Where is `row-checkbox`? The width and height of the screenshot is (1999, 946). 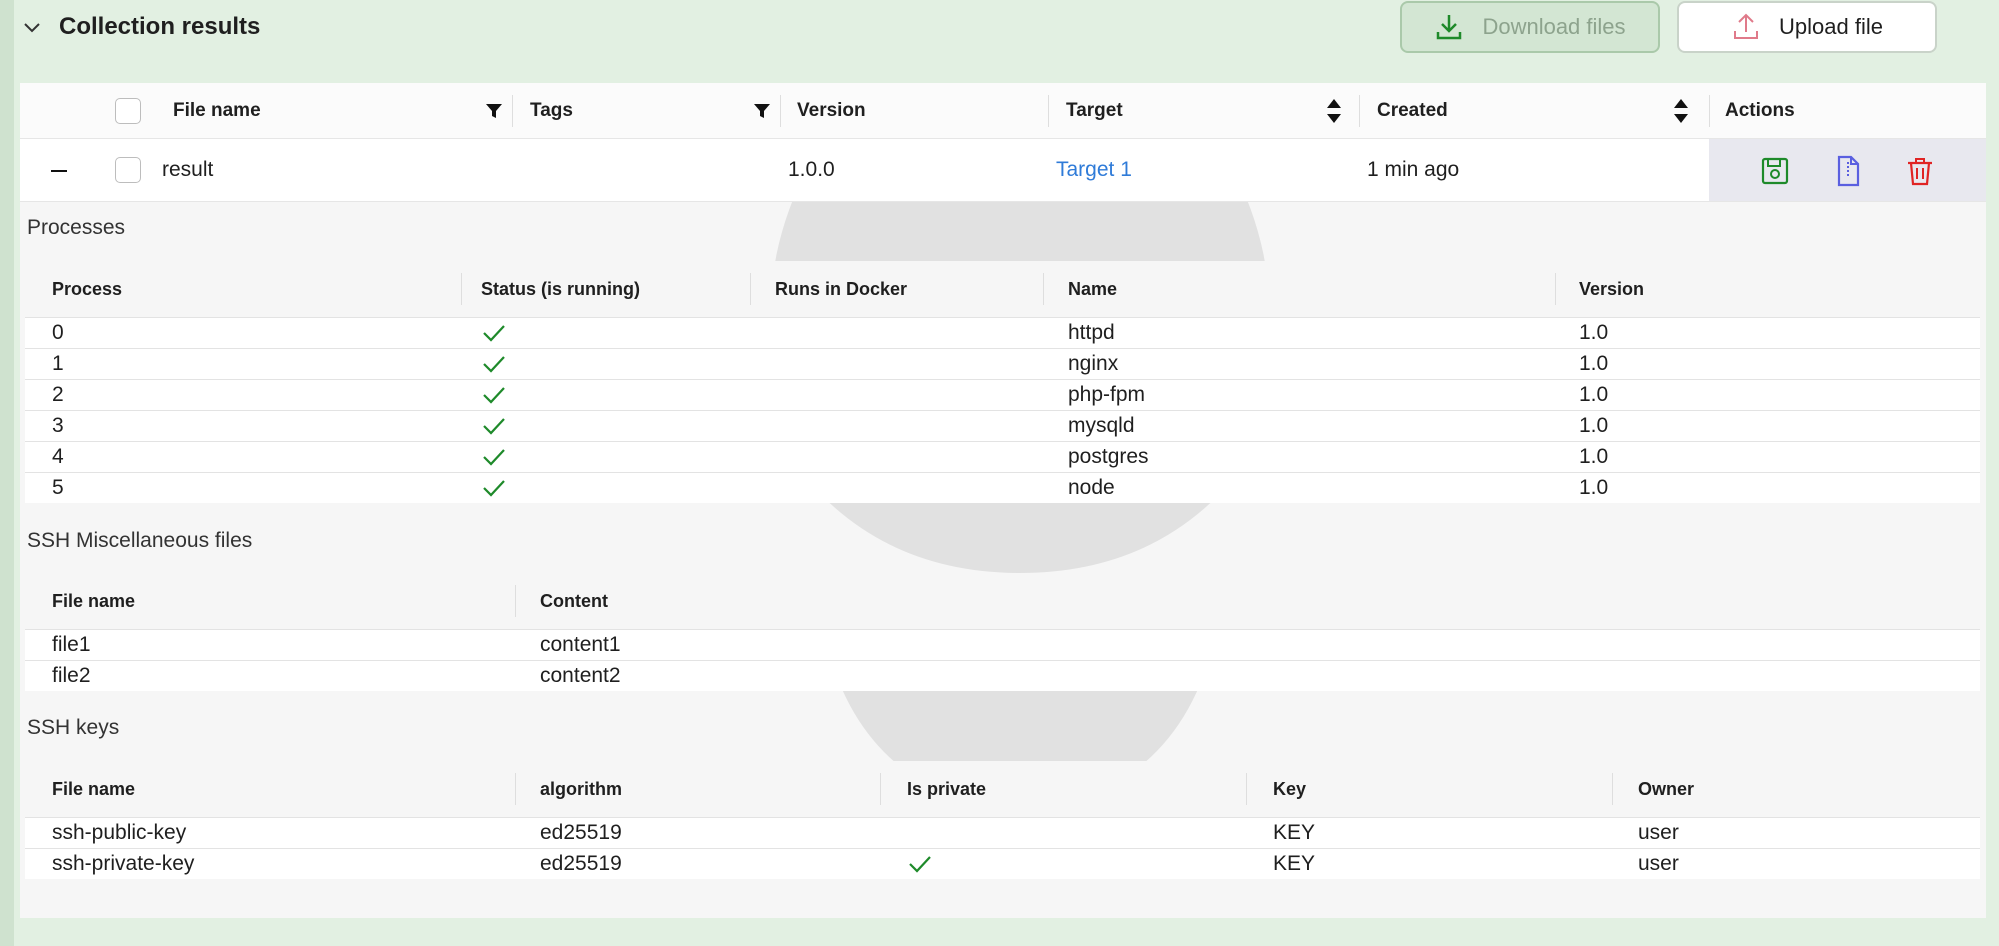
row-checkbox is located at coordinates (128, 170).